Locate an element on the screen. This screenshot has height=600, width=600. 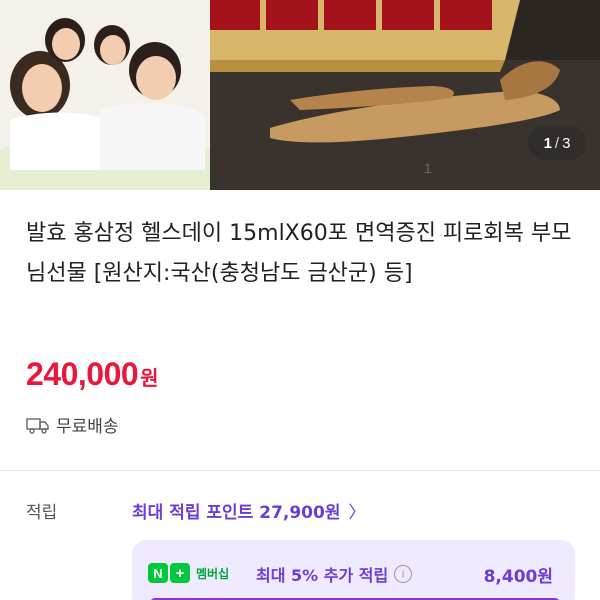
naver-membership-badge: N + 멤버십 is located at coordinates (188, 573).